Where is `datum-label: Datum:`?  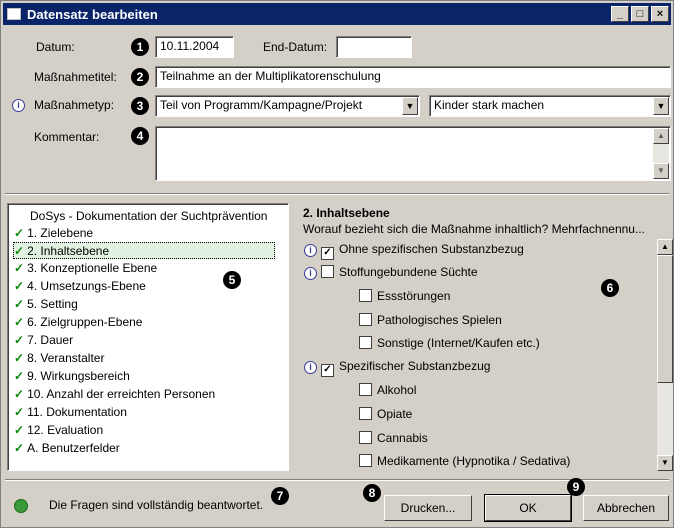
datum-label: Datum: is located at coordinates (55, 47).